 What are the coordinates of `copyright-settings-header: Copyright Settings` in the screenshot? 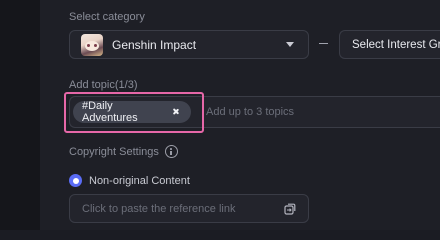 It's located at (123, 151).